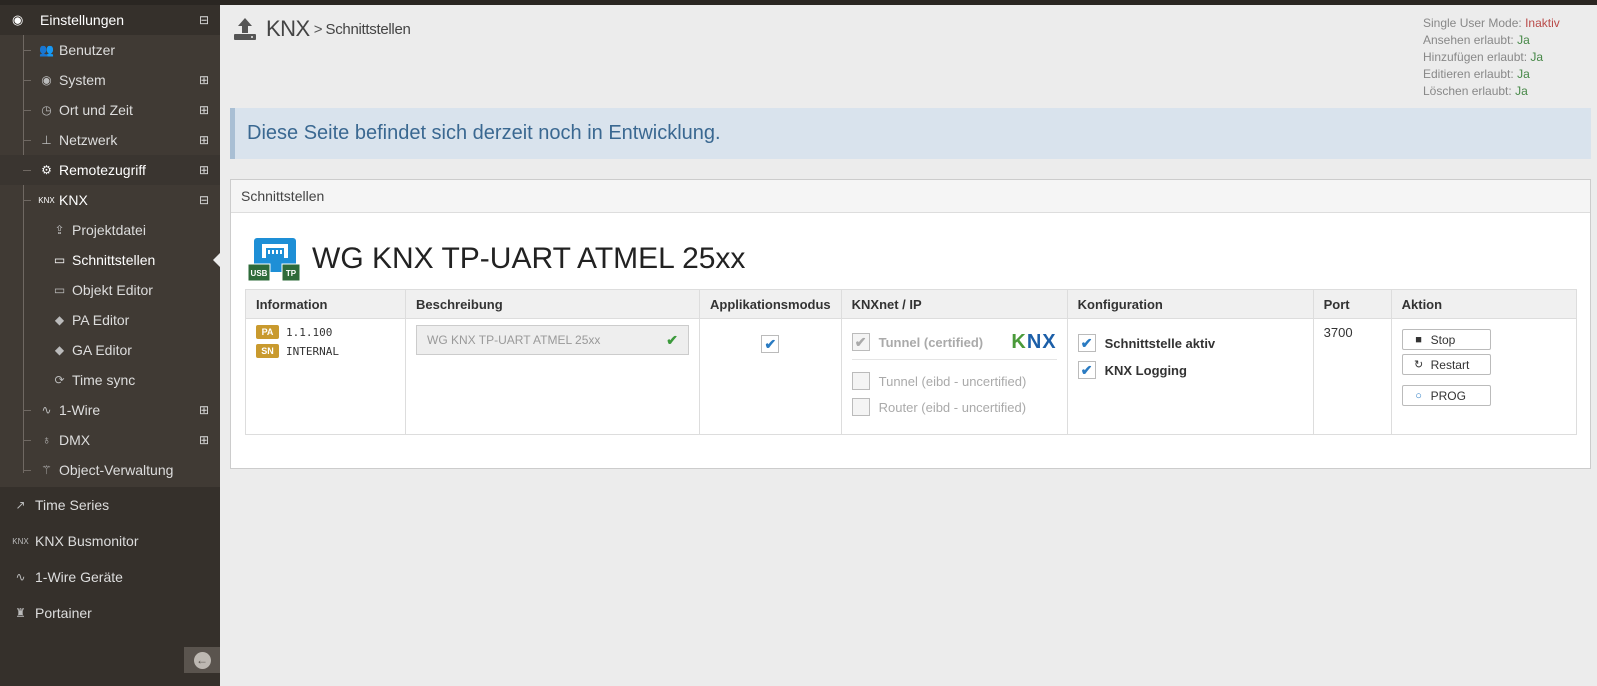  Describe the element at coordinates (110, 290) in the screenshot. I see `sidebar-item-objekt-editor: ▭ Objekt Editor` at that location.